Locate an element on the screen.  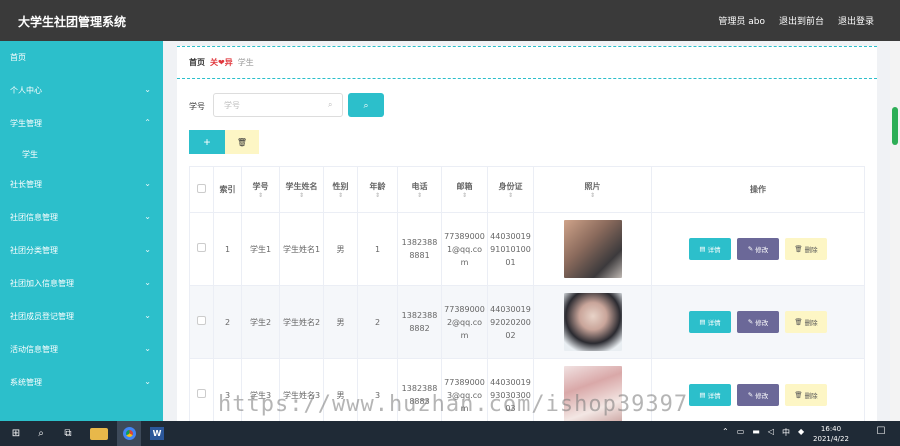
cell-index: 2 is located at coordinates (227, 322).